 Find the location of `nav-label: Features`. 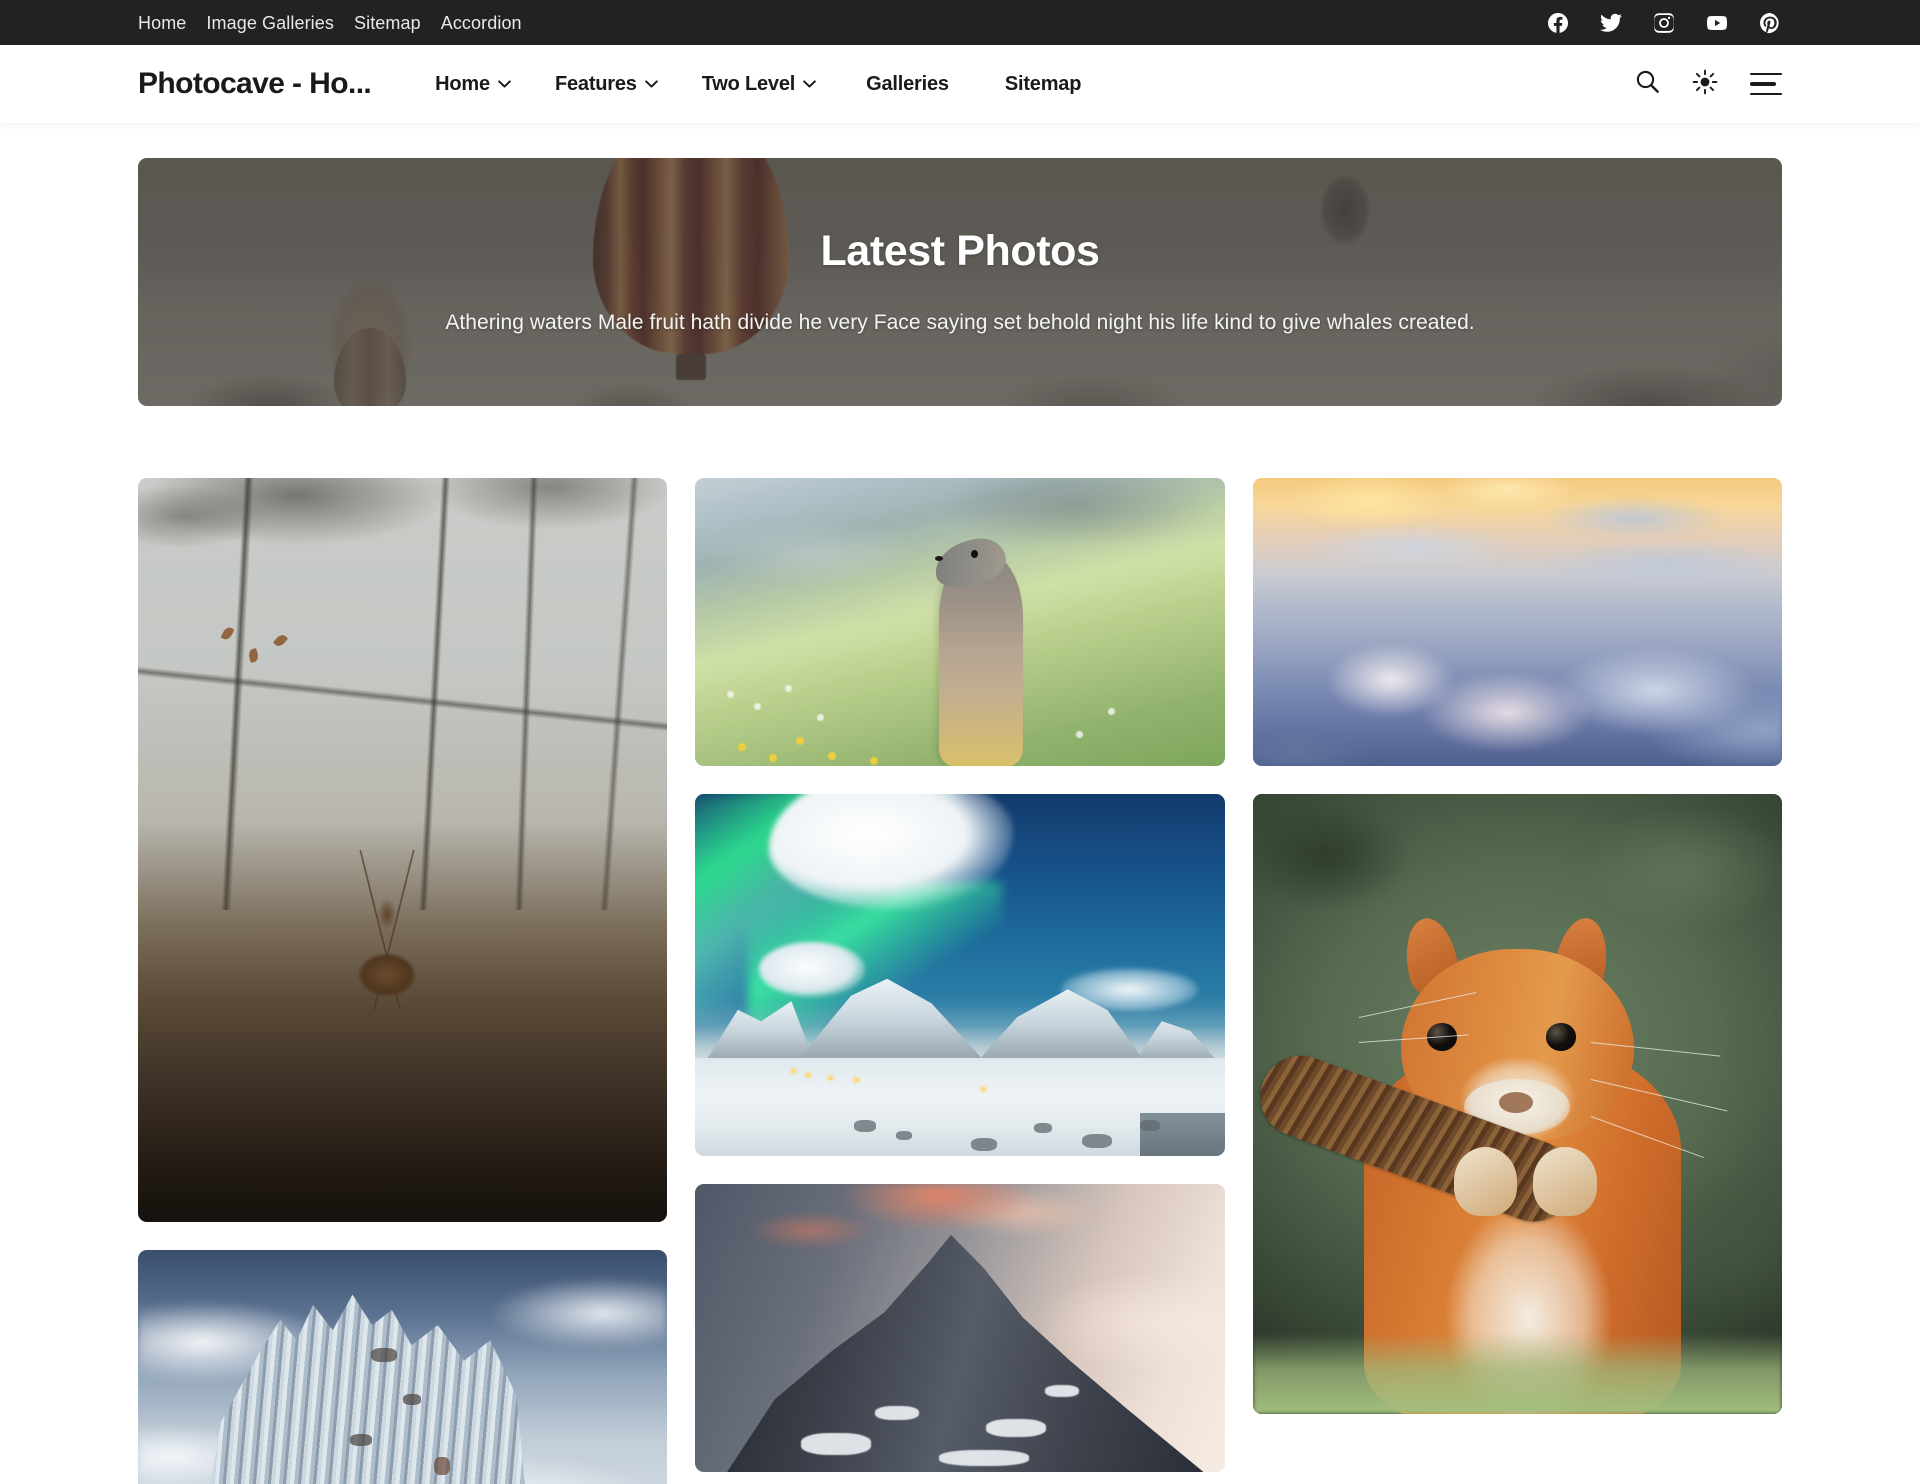

nav-label: Features is located at coordinates (595, 83).